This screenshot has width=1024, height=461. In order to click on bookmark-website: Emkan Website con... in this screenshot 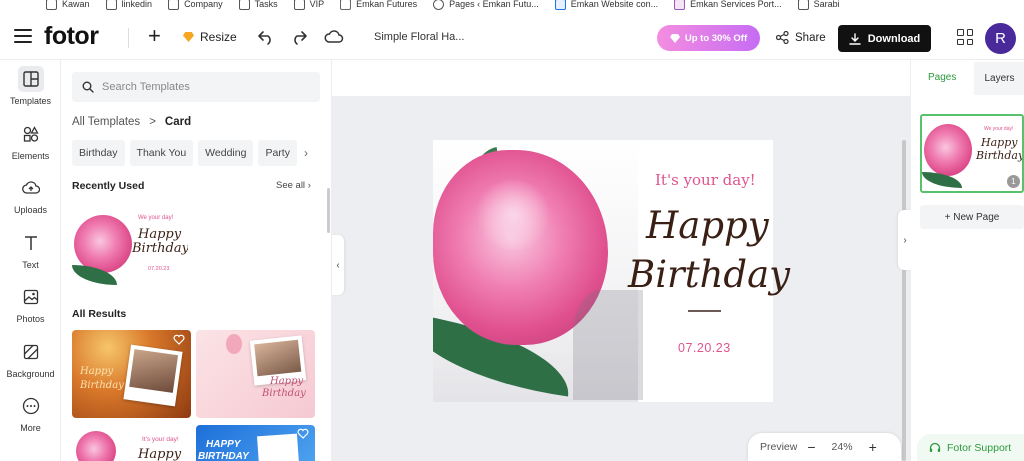, I will do `click(606, 5)`.